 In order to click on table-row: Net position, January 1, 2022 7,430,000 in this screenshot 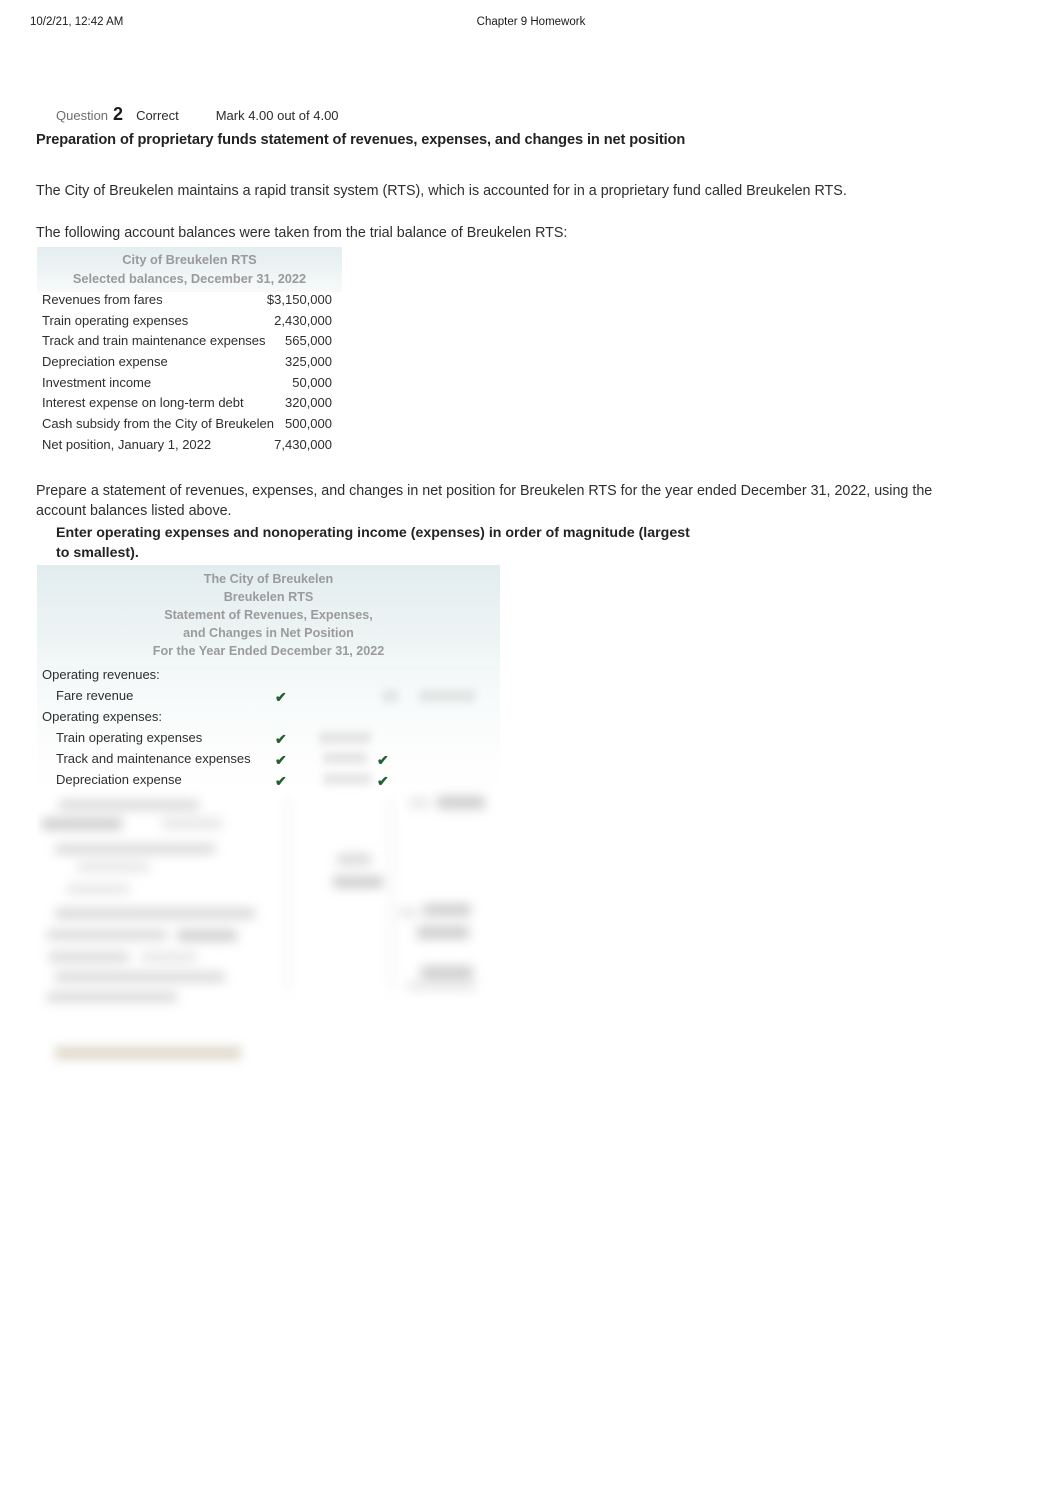, I will do `click(189, 447)`.